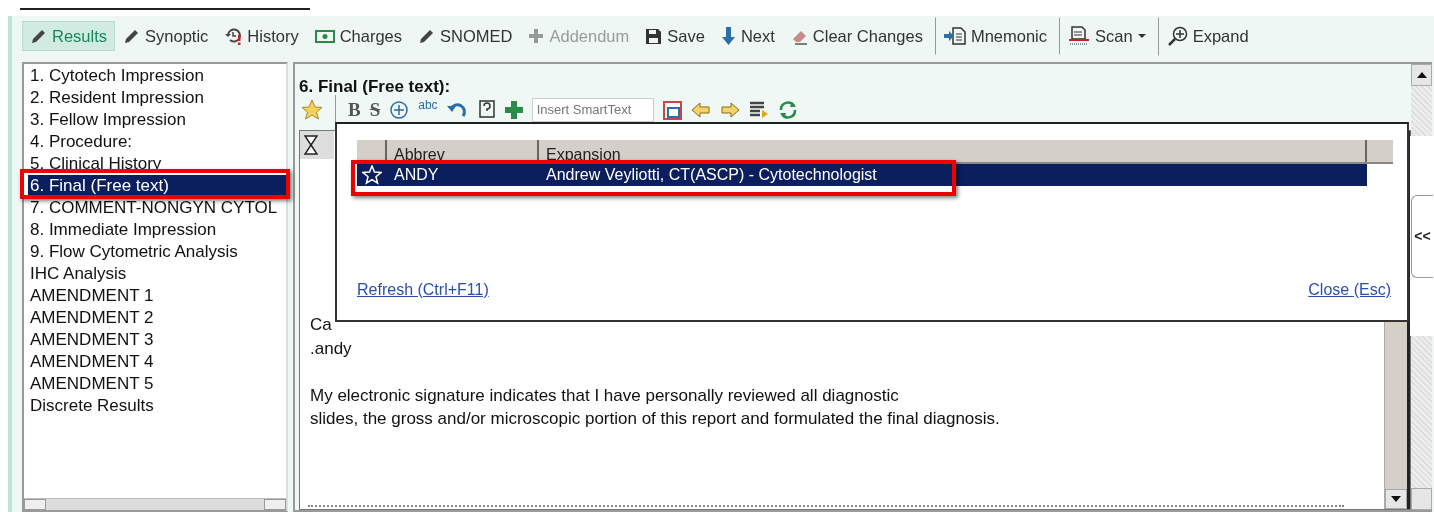 The image size is (1434, 512). What do you see at coordinates (331, 348) in the screenshot?
I see `text-line: .andy` at bounding box center [331, 348].